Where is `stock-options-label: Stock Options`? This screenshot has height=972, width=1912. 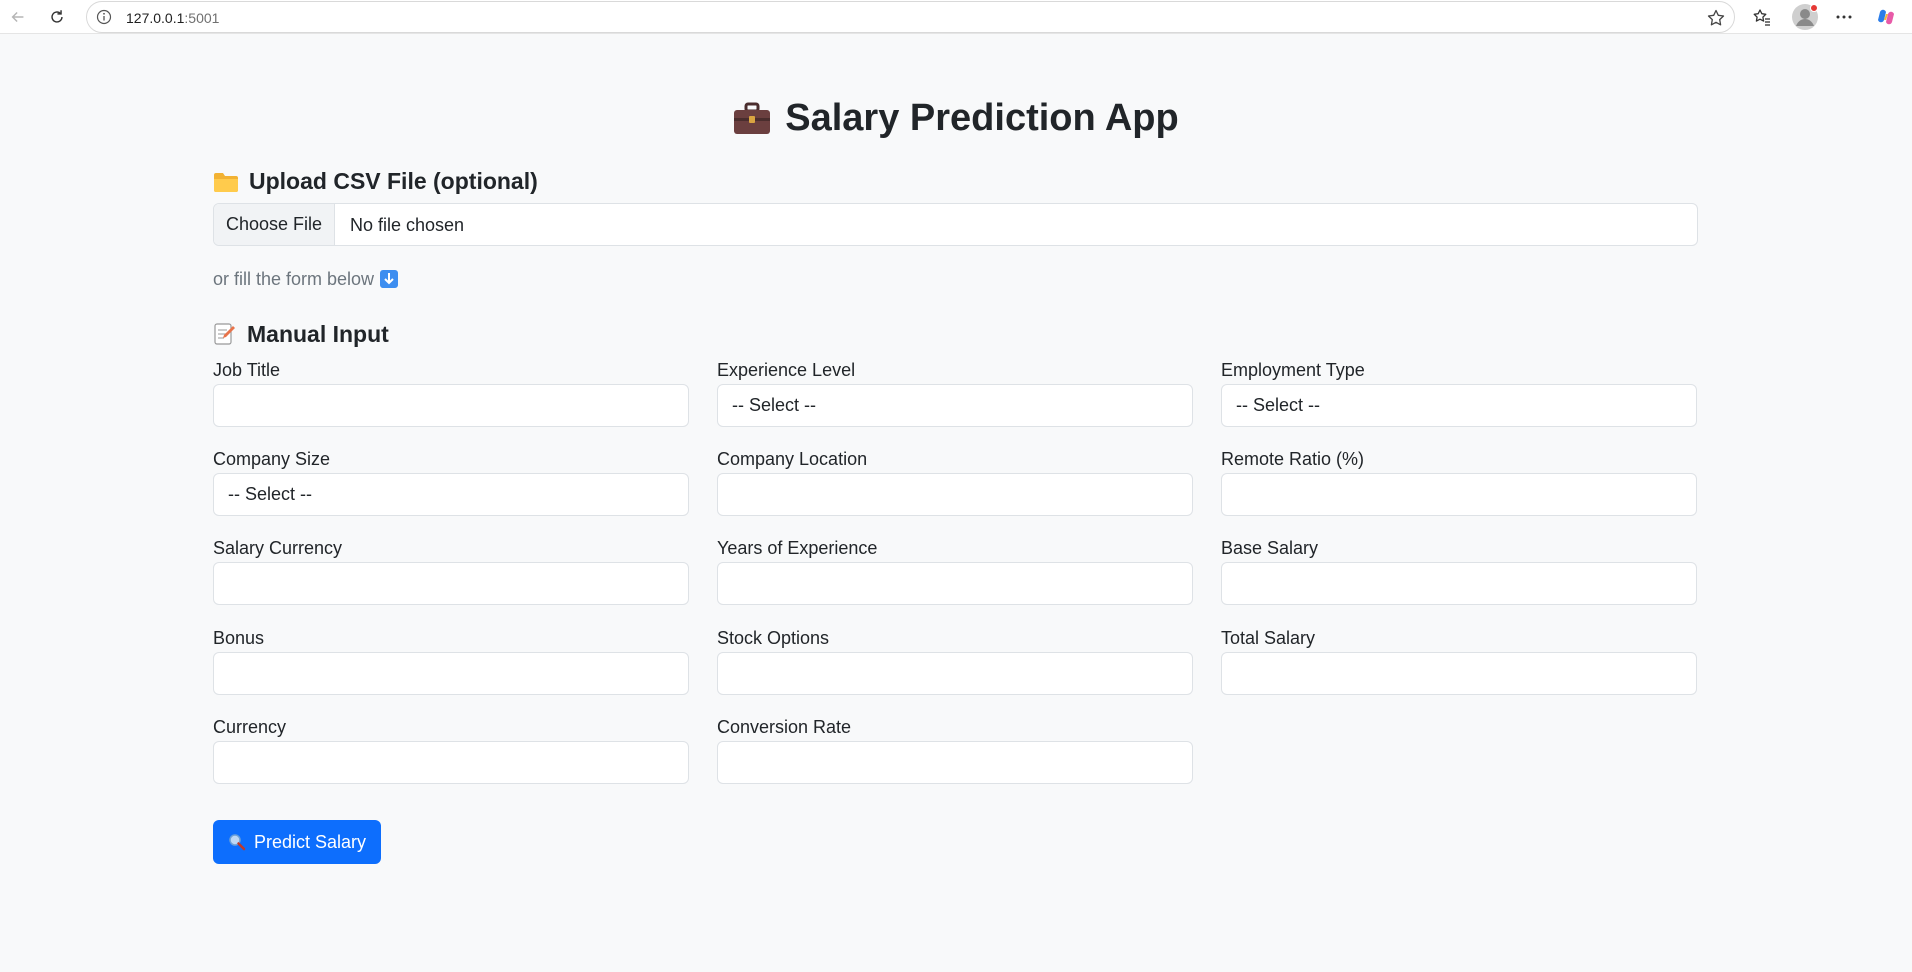
stock-options-label: Stock Options is located at coordinates (773, 638).